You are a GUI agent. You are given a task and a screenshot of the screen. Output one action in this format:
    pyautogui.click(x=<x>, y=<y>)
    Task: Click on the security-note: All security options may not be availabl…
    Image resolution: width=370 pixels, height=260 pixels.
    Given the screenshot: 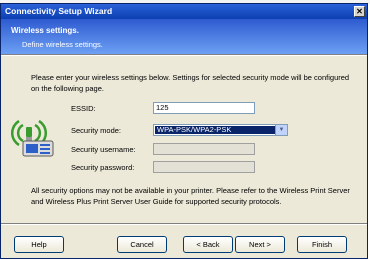 What is the action you would take?
    pyautogui.click(x=190, y=196)
    